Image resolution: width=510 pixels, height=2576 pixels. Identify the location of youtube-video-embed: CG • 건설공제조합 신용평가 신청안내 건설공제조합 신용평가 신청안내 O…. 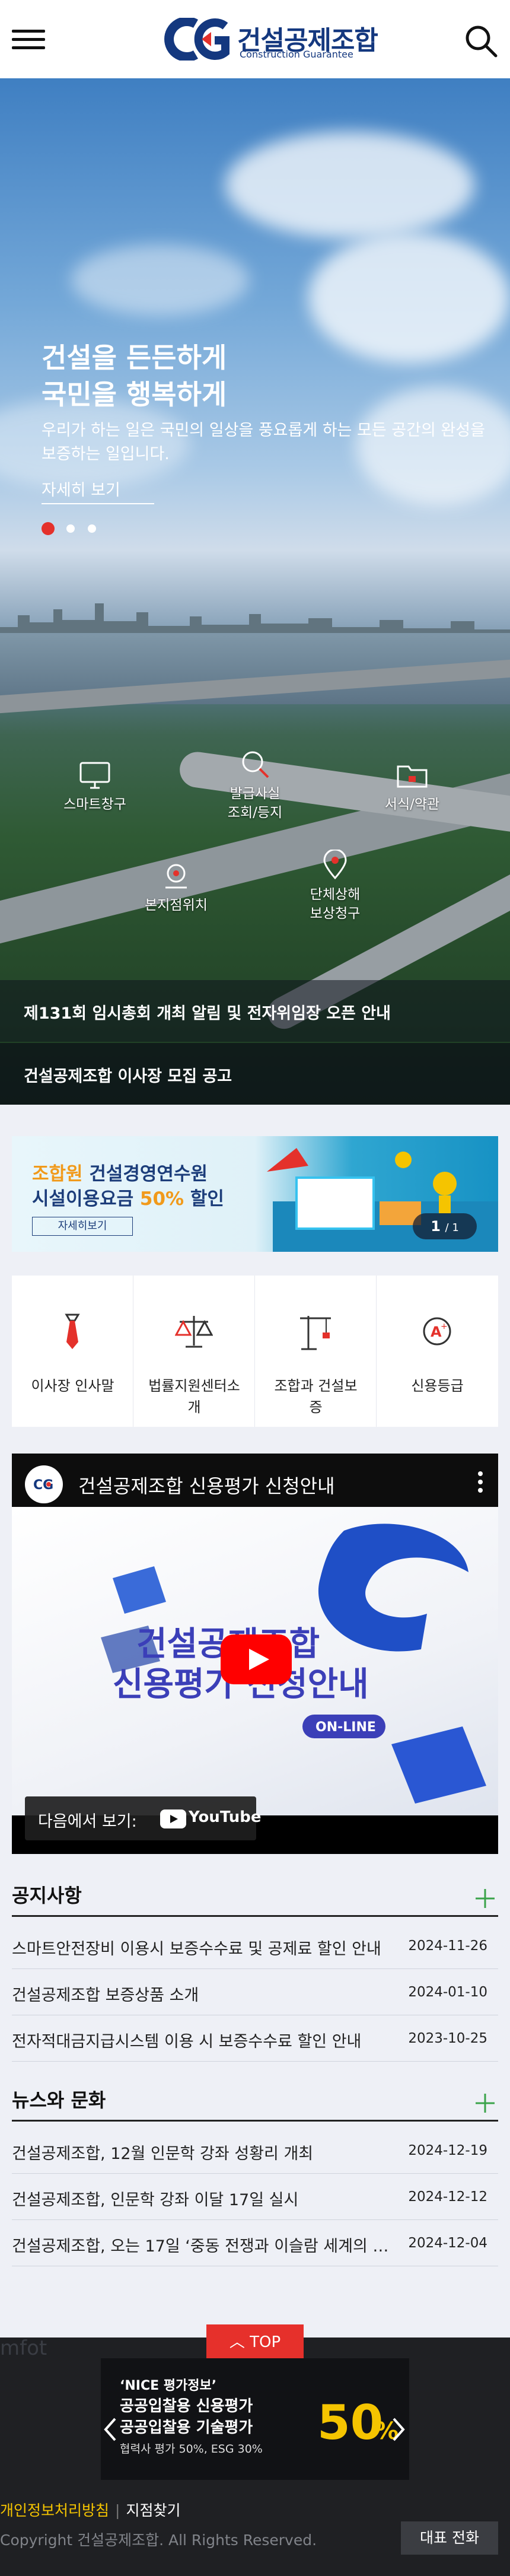
(255, 1654).